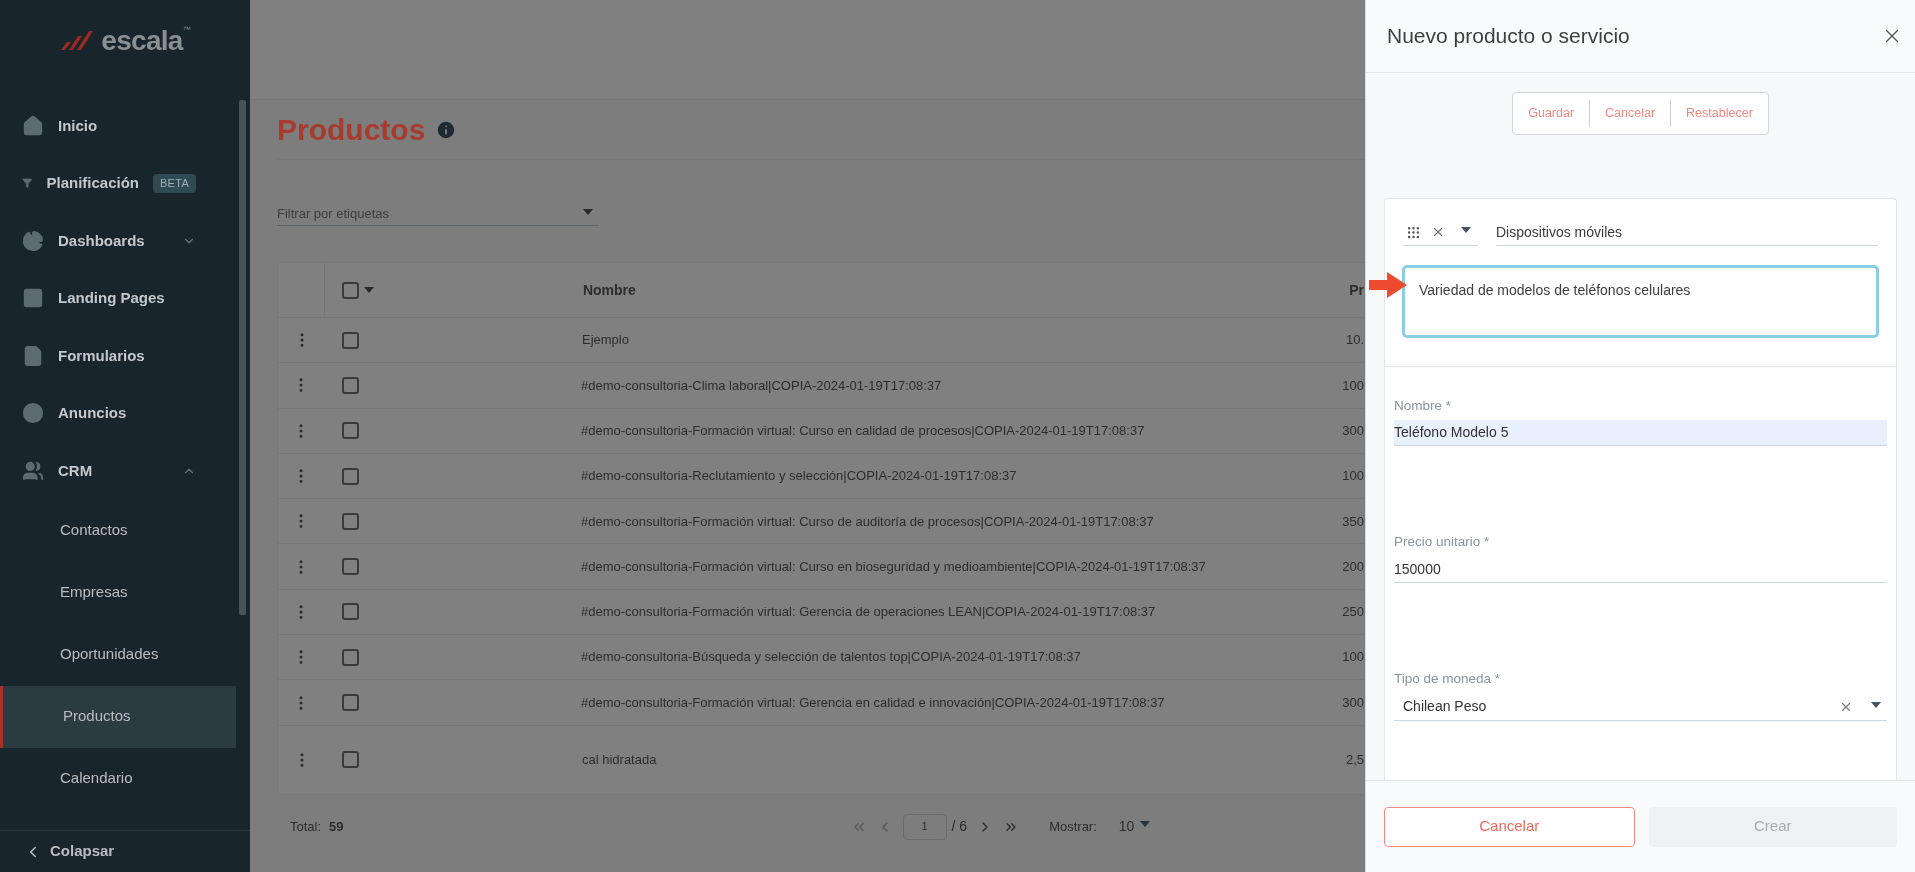 The image size is (1915, 872). I want to click on table-cell-text: #demo-consultoria-Formación virtual: Gerencia en calidad e innovación|COPIA-2024-01-19T17:08:37, so click(873, 702).